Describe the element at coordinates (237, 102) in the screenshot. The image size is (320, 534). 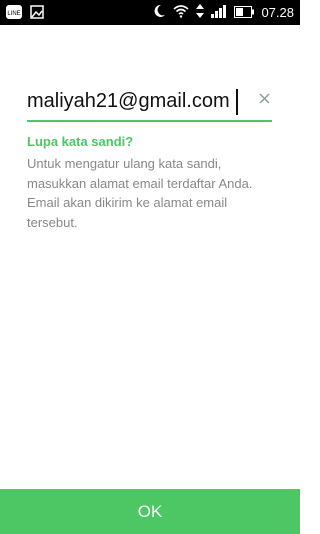
I see `text-cursor` at that location.